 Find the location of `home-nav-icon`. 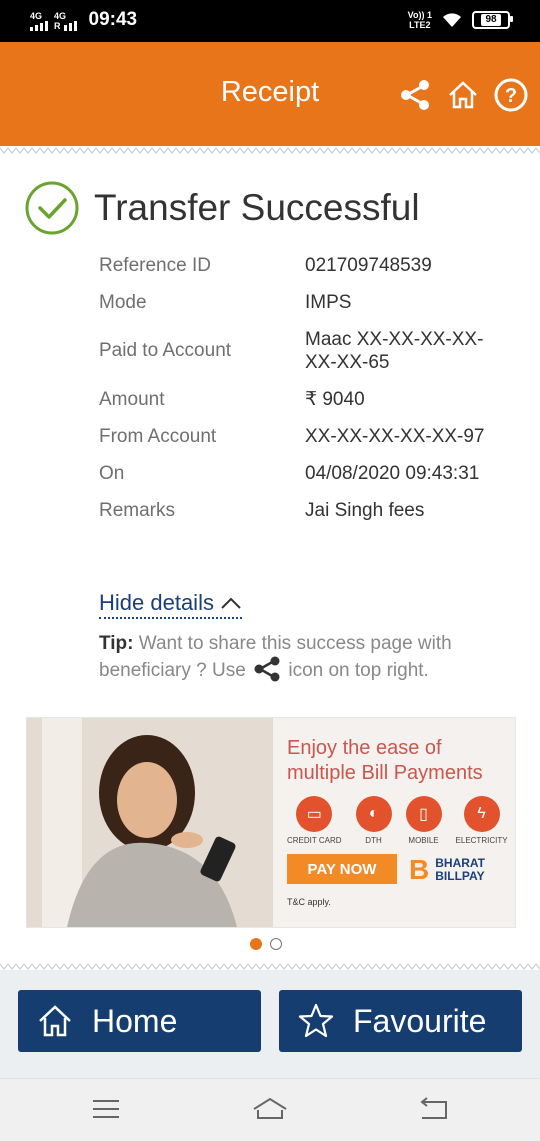

home-nav-icon is located at coordinates (270, 1109).